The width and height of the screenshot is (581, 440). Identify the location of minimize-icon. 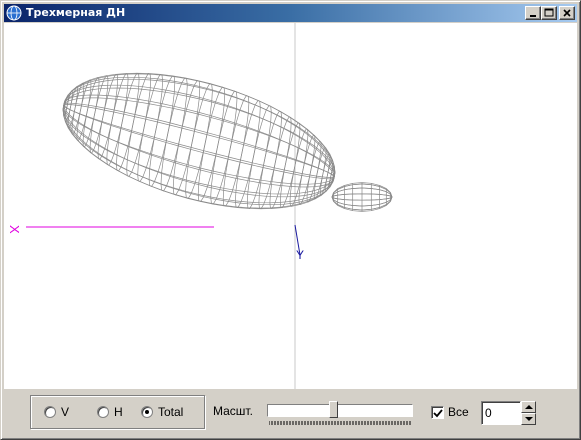
(533, 16).